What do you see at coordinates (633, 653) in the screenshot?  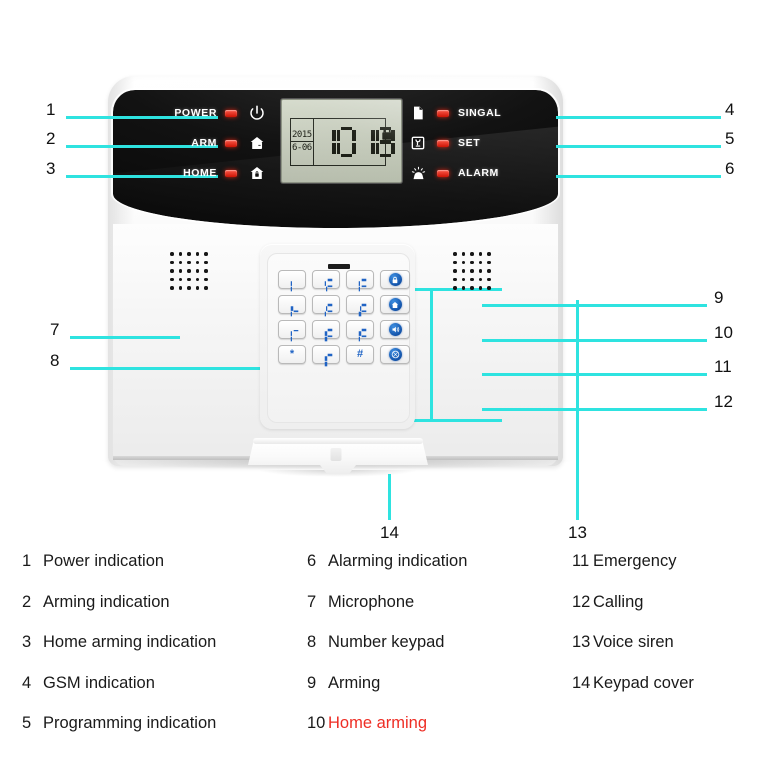 I see `legend-item: 13 Voice siren` at bounding box center [633, 653].